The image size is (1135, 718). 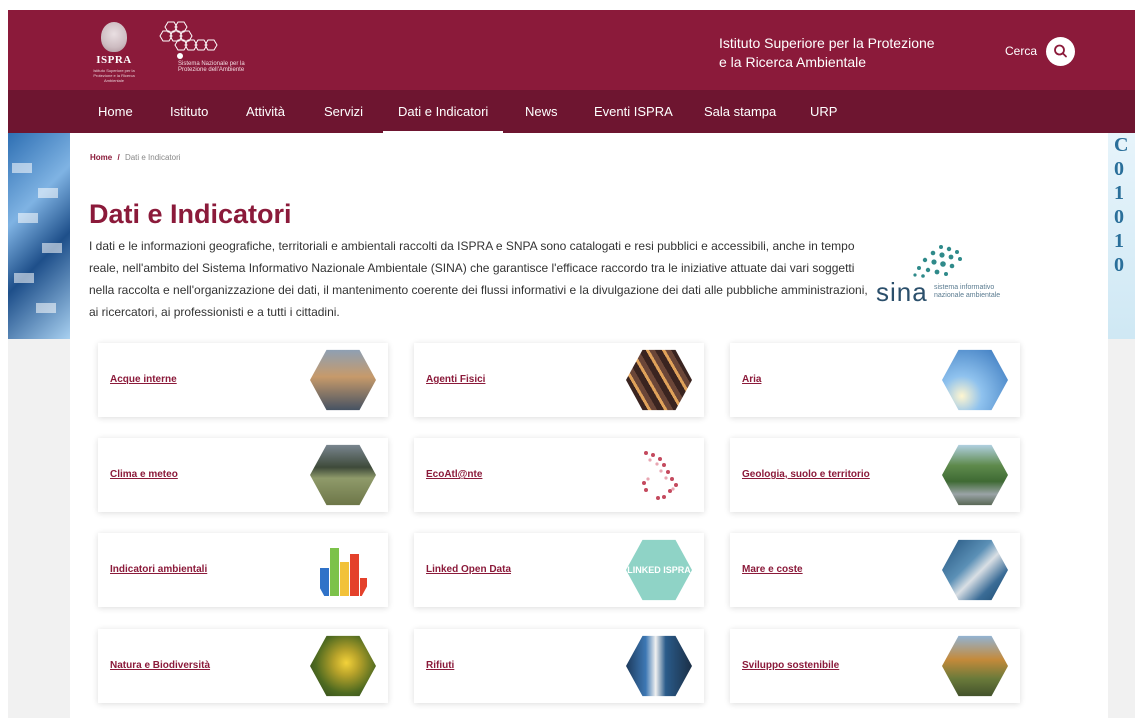 I want to click on linked-ispra-image: LINKED ISPRA, so click(x=659, y=570).